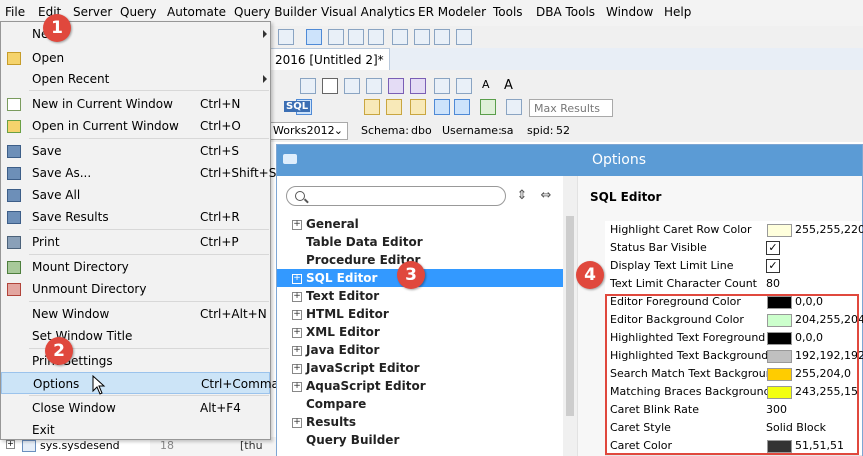 The width and height of the screenshot is (863, 456). What do you see at coordinates (352, 86) in the screenshot?
I see `copy-icon` at bounding box center [352, 86].